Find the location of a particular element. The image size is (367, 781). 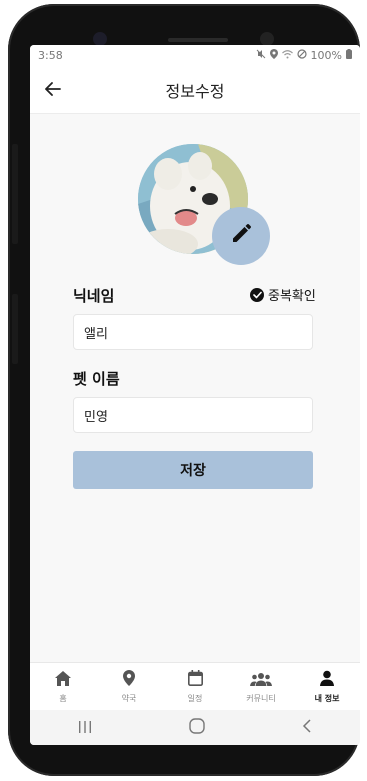

pencil-icon is located at coordinates (241, 236).